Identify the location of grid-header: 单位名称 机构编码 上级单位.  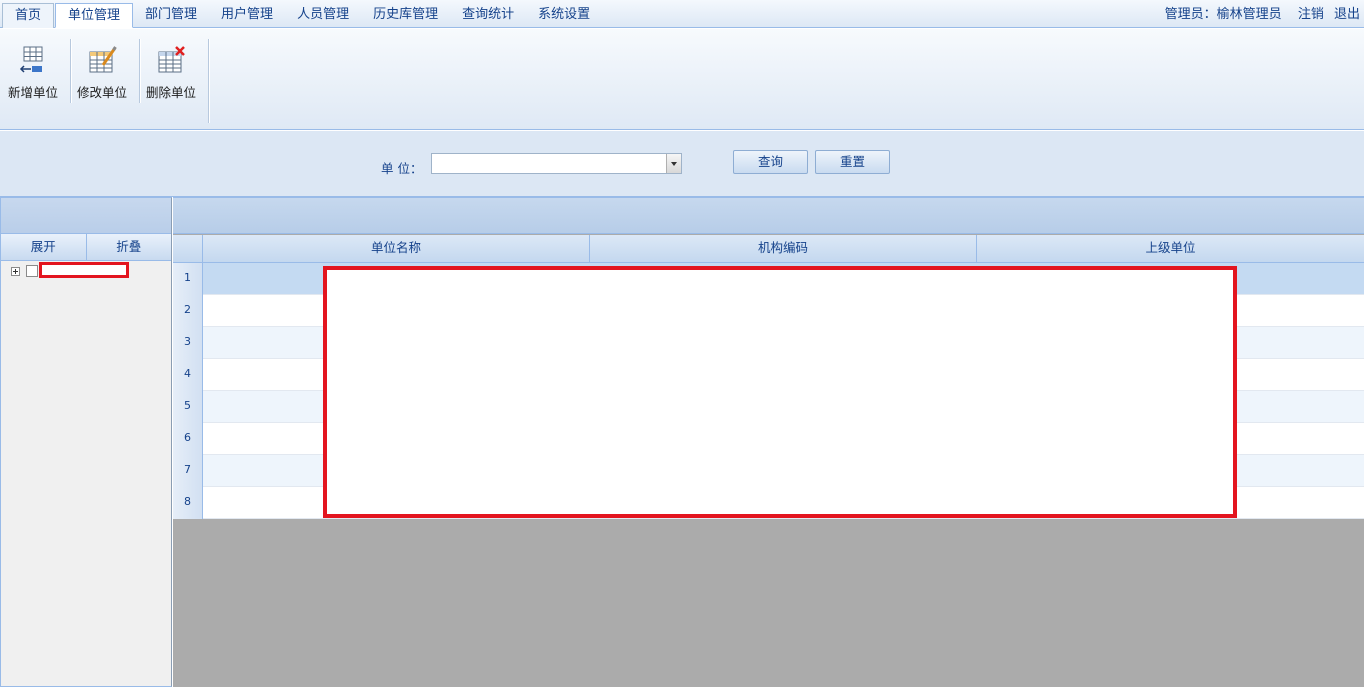
(768, 249).